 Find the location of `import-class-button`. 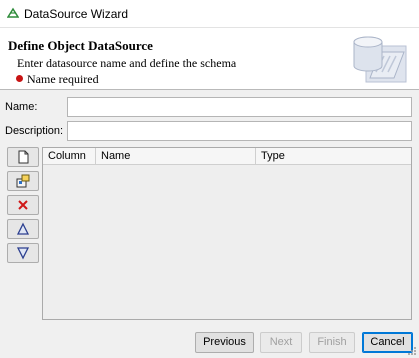

import-class-button is located at coordinates (23, 181).